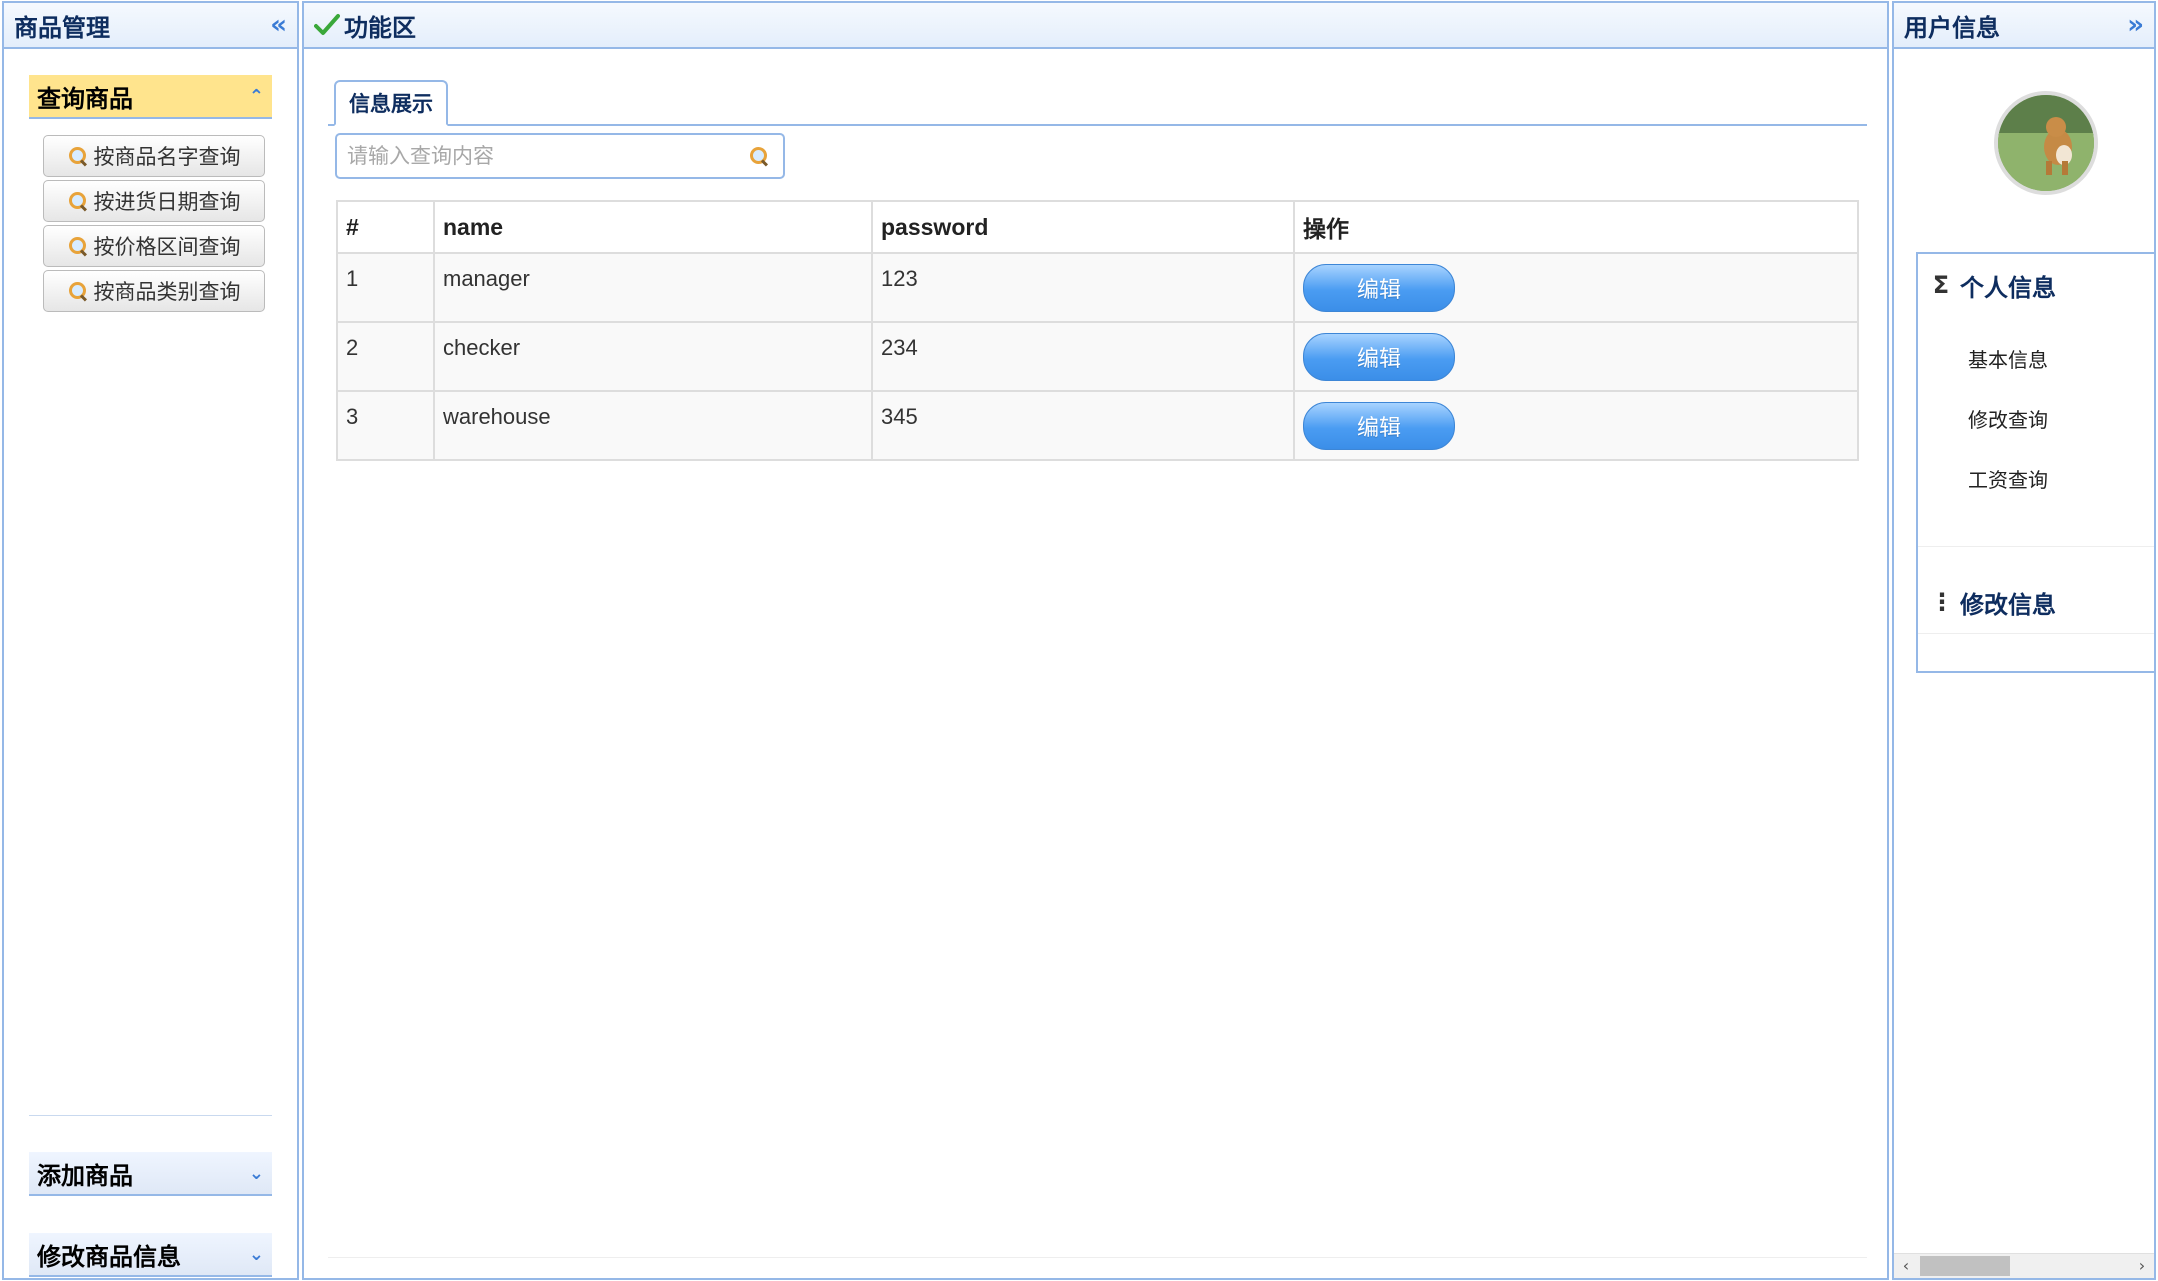 This screenshot has height=1281, width=2158. I want to click on collapse-right-icon: », so click(2135, 25).